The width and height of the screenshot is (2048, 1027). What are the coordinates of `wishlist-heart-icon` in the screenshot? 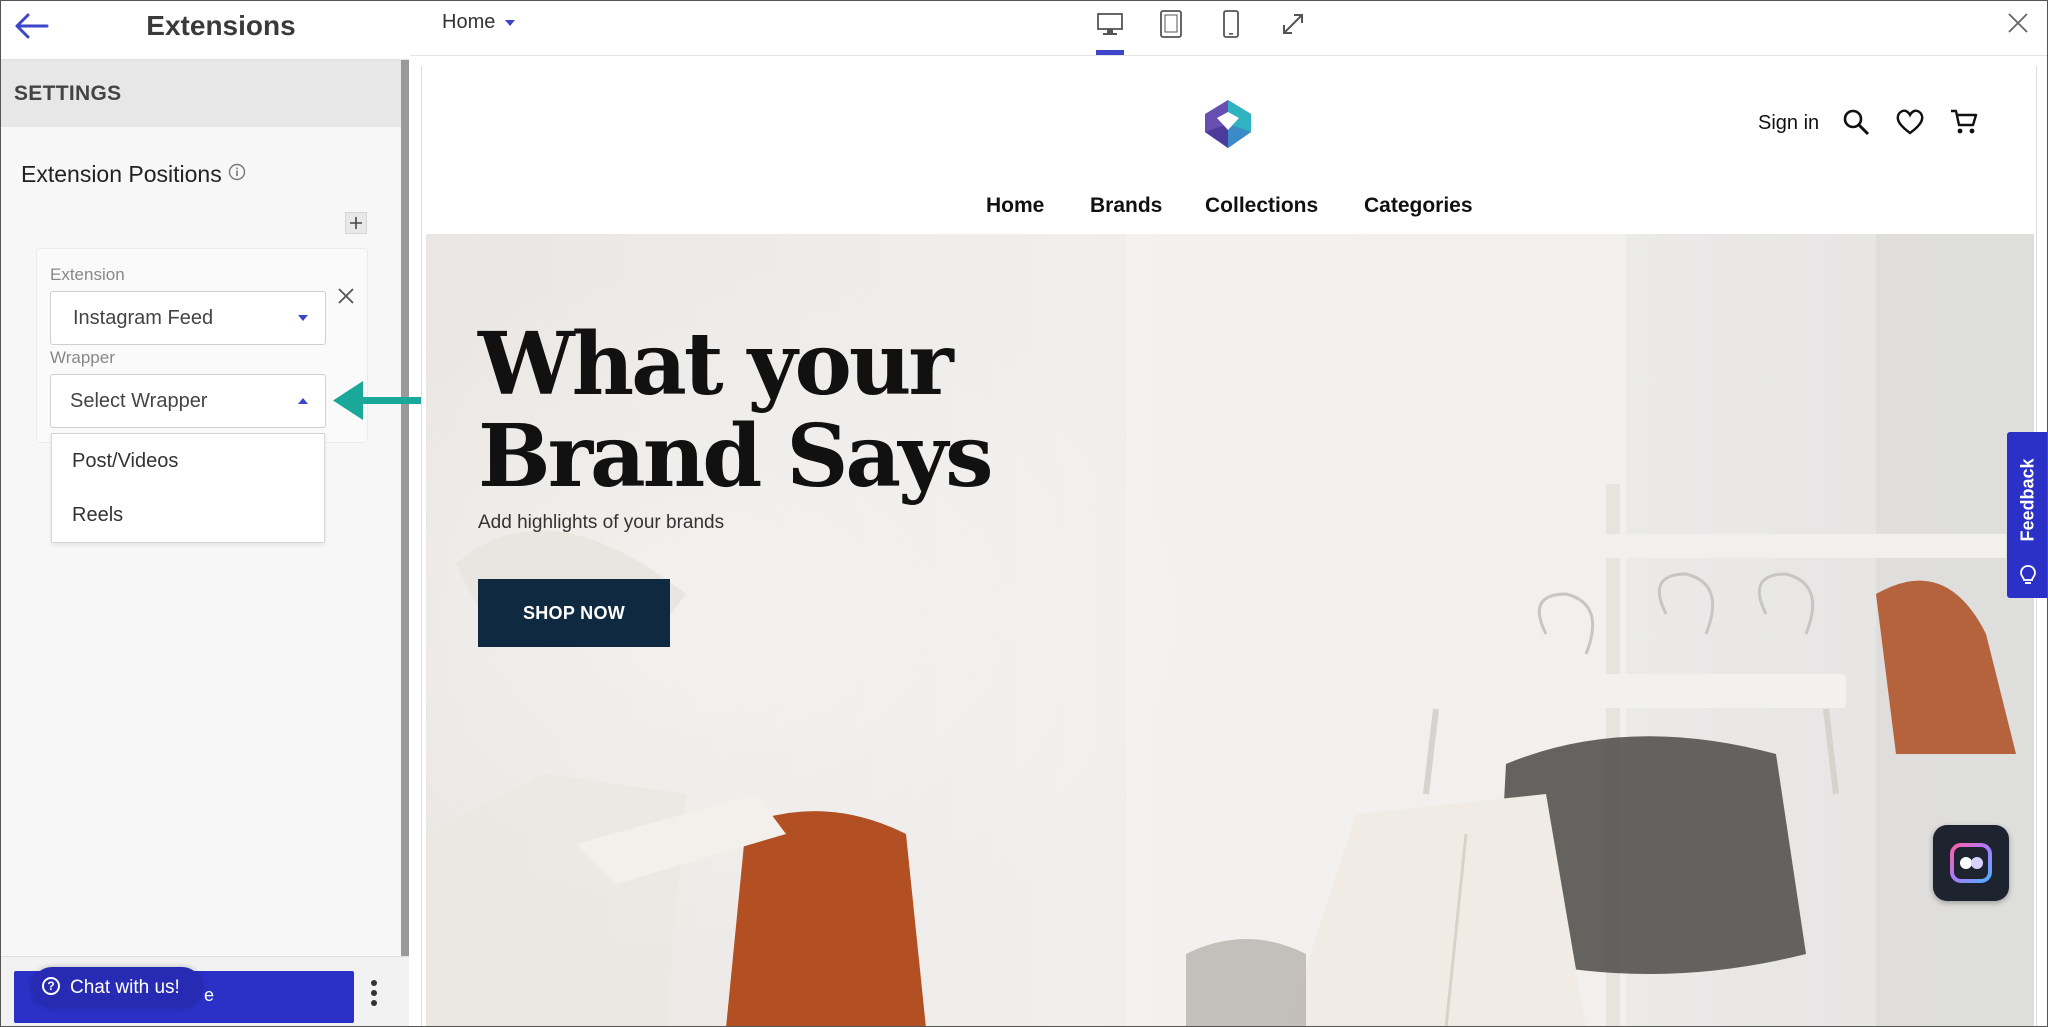 It's located at (1910, 122).